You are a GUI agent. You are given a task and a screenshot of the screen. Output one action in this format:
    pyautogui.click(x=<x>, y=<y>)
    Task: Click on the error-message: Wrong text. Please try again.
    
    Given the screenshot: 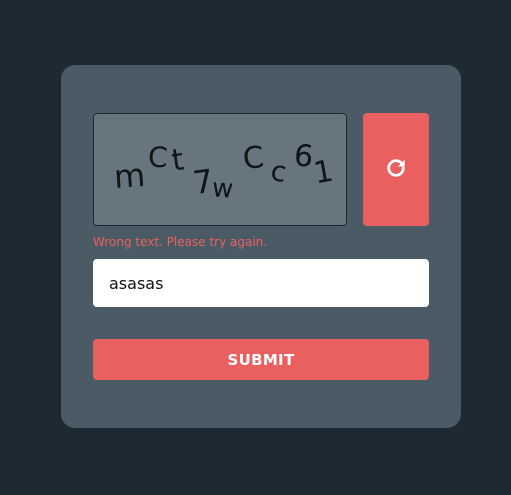 What is the action you would take?
    pyautogui.click(x=180, y=242)
    